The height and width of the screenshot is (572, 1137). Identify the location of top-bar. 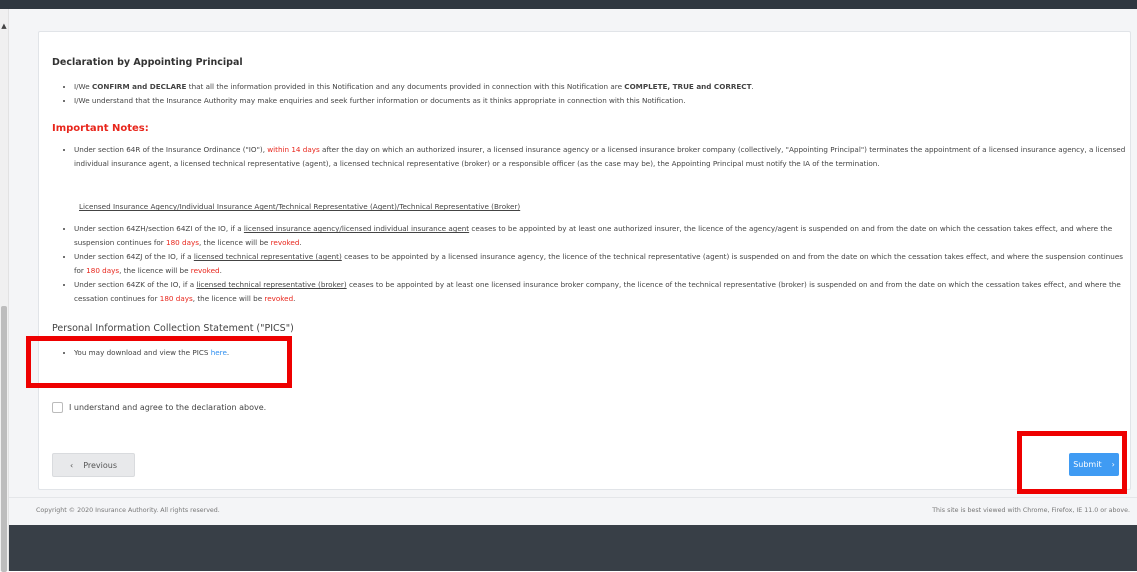
(568, 4).